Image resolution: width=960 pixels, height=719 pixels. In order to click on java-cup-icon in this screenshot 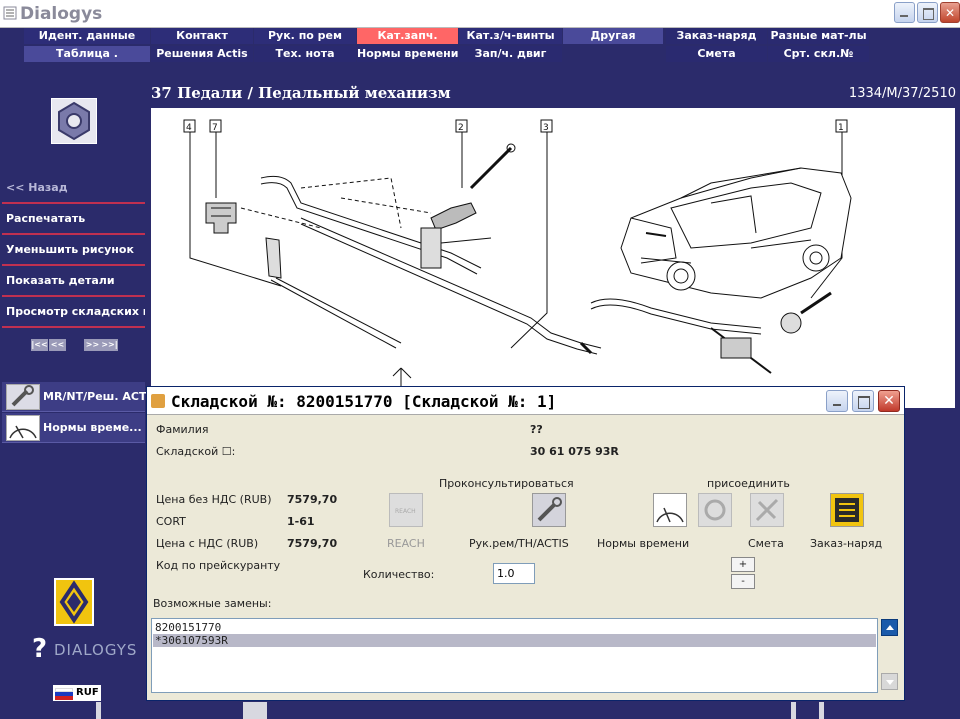, I will do `click(158, 401)`.